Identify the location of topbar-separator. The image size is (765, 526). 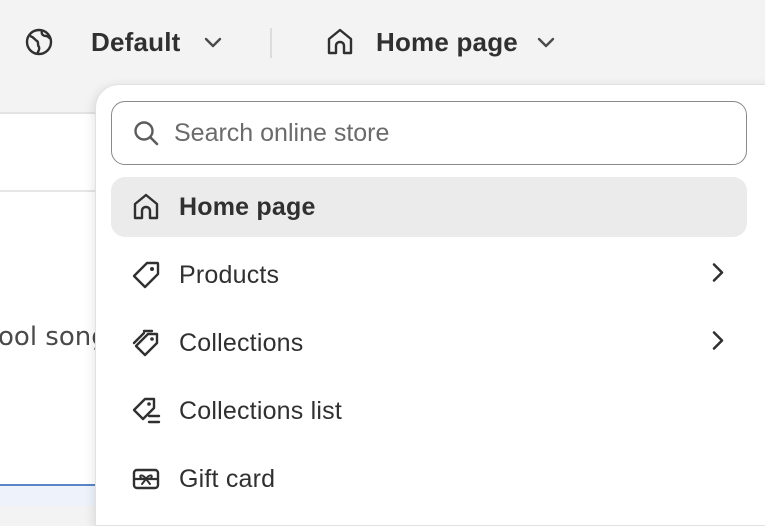
(271, 43).